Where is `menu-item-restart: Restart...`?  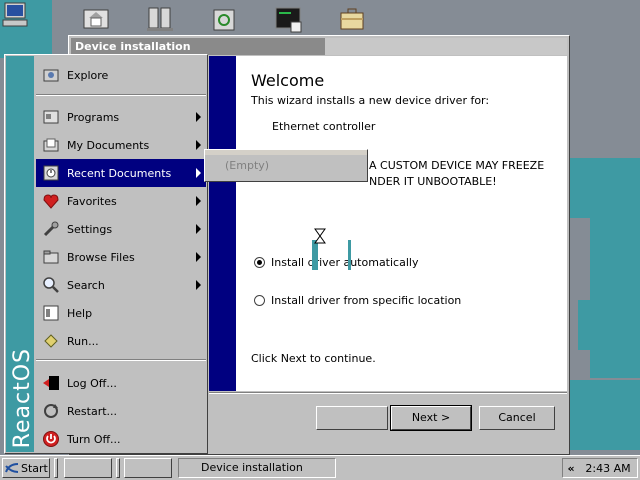
menu-item-restart: Restart... is located at coordinates (121, 411).